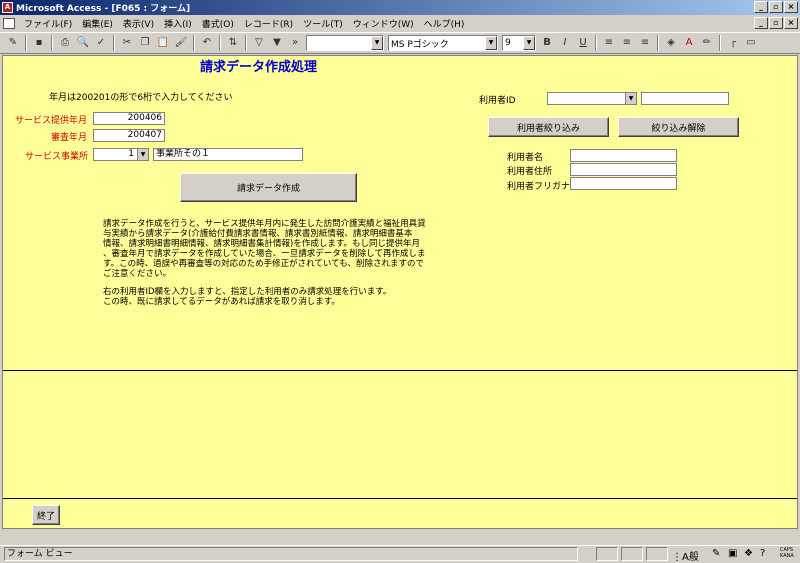 The width and height of the screenshot is (800, 563). Describe the element at coordinates (547, 43) in the screenshot. I see `bold-button: B` at that location.